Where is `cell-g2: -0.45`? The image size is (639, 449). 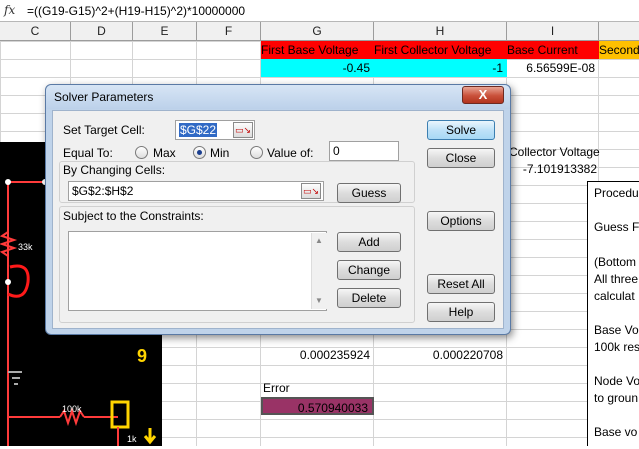 cell-g2: -0.45 is located at coordinates (317, 68).